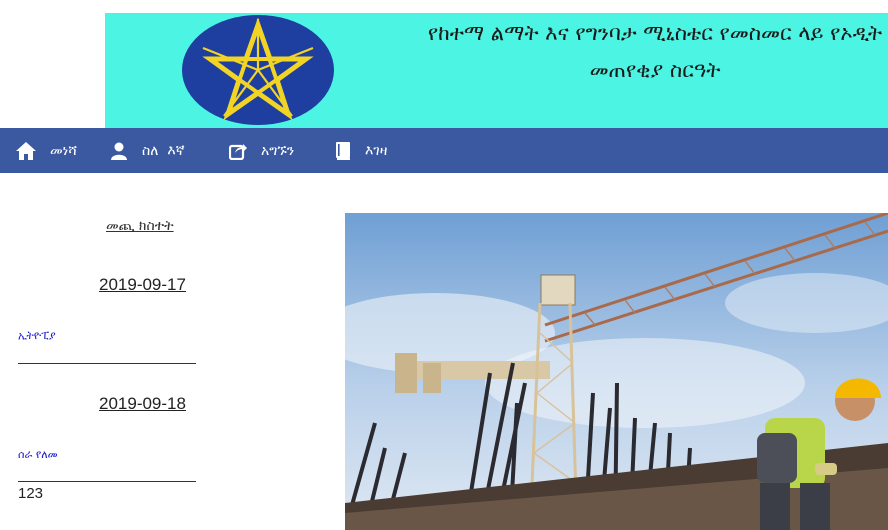 This screenshot has width=888, height=530. Describe the element at coordinates (444, 150) in the screenshot. I see `main-navbar: መነሻ ስለ እኛ አግኙን እገዛ` at that location.